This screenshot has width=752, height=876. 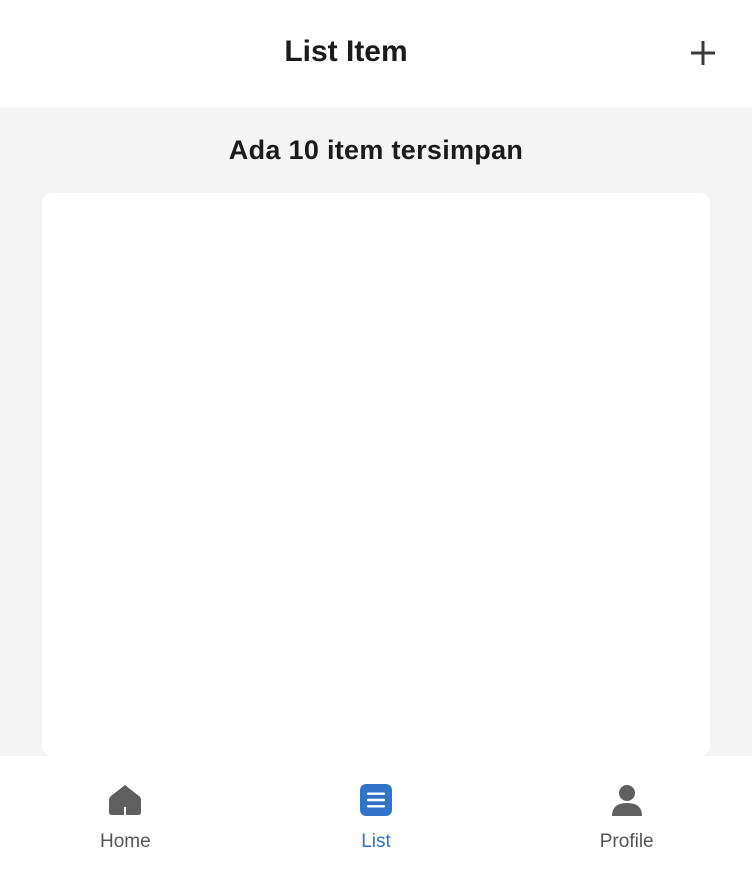 What do you see at coordinates (125, 841) in the screenshot?
I see `tab-home-label: Home` at bounding box center [125, 841].